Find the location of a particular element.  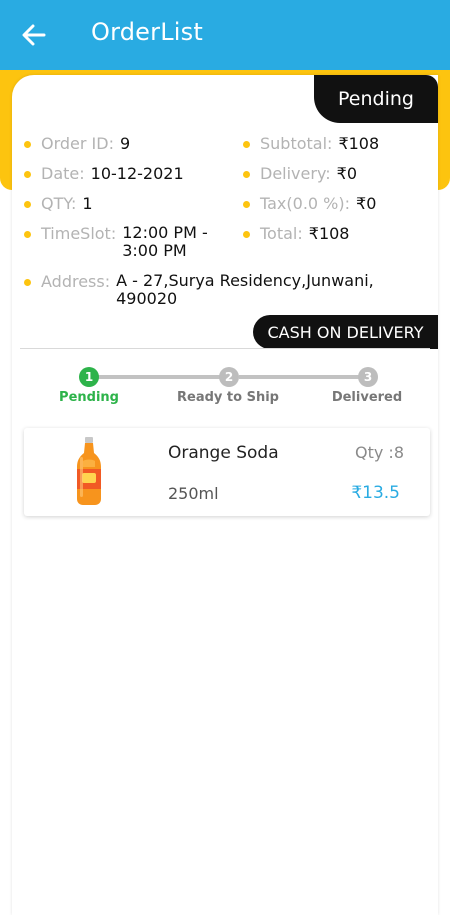

step-2-indicator: 2 is located at coordinates (229, 377).